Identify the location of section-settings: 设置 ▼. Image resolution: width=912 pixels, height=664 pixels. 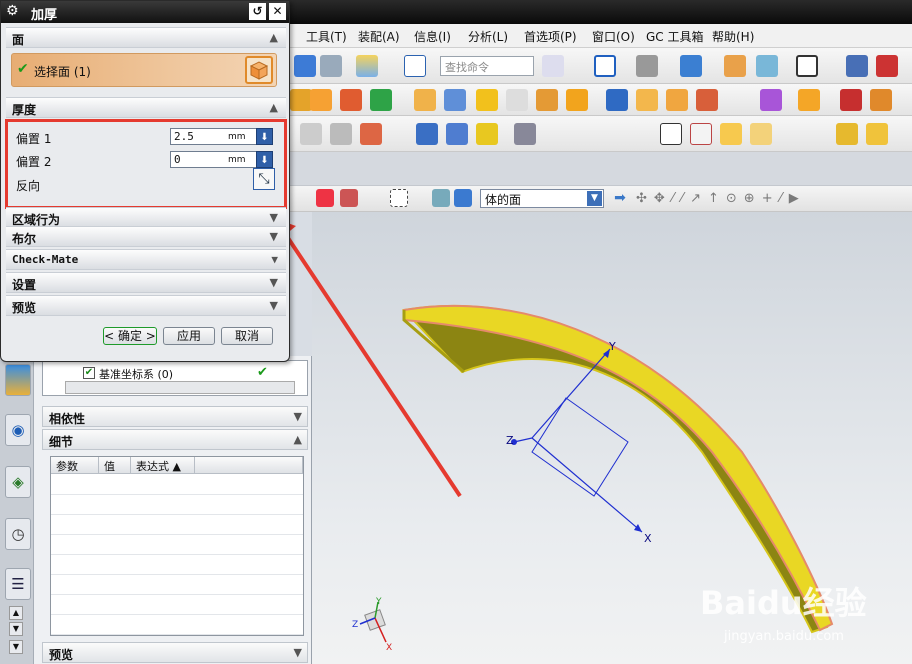
(146, 282).